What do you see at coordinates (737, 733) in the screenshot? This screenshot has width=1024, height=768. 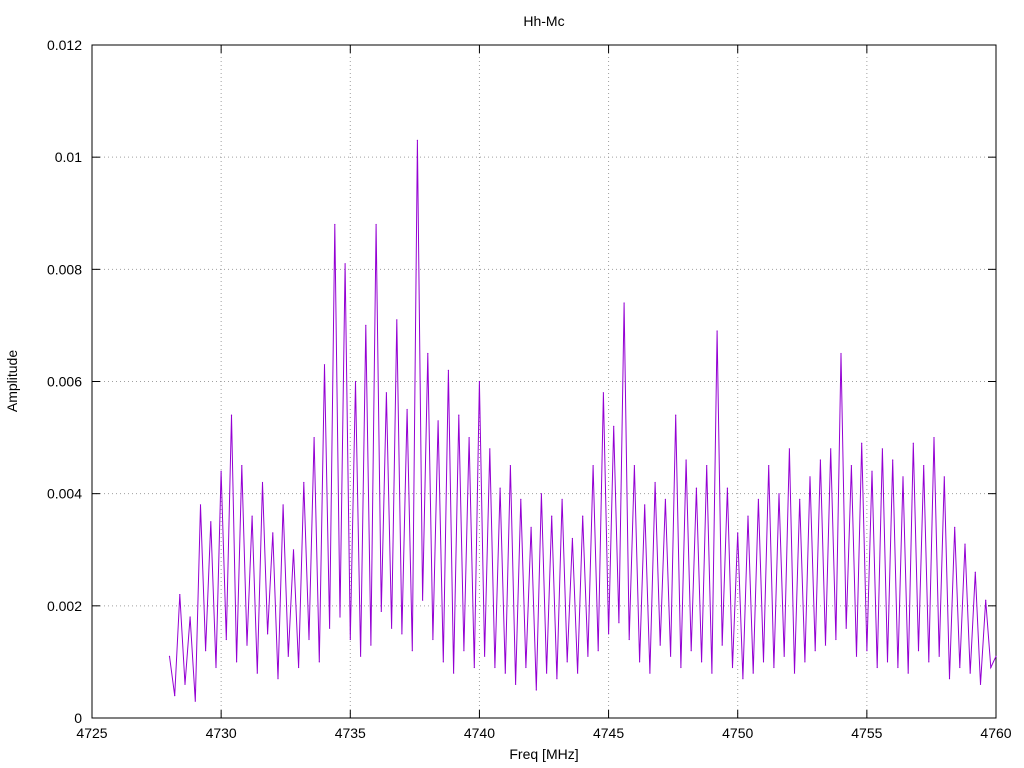 I see `x-tick-label: 4750` at bounding box center [737, 733].